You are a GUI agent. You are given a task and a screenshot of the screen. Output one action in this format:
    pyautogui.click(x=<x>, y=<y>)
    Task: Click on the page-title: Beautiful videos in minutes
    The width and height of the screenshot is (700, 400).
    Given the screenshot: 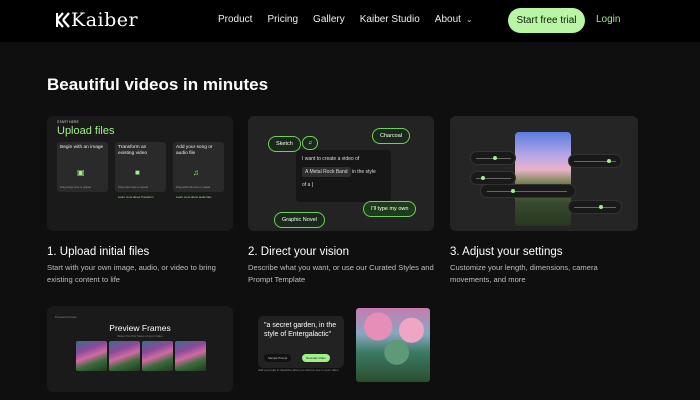 What is the action you would take?
    pyautogui.click(x=158, y=84)
    